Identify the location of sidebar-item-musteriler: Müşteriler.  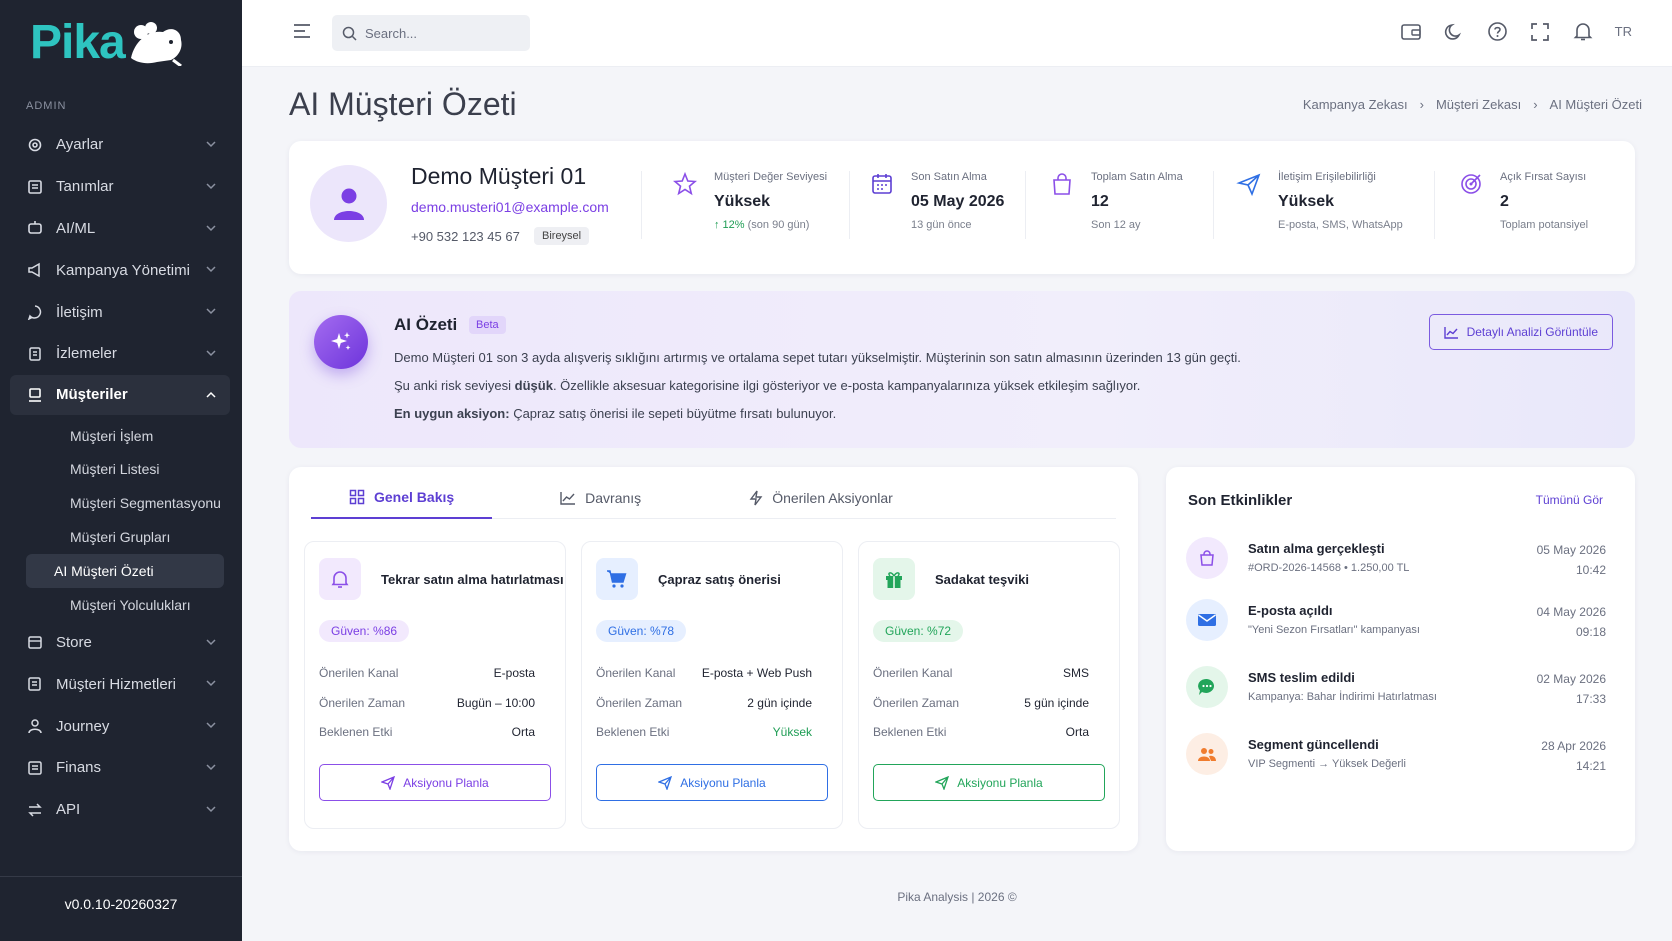
(120, 394).